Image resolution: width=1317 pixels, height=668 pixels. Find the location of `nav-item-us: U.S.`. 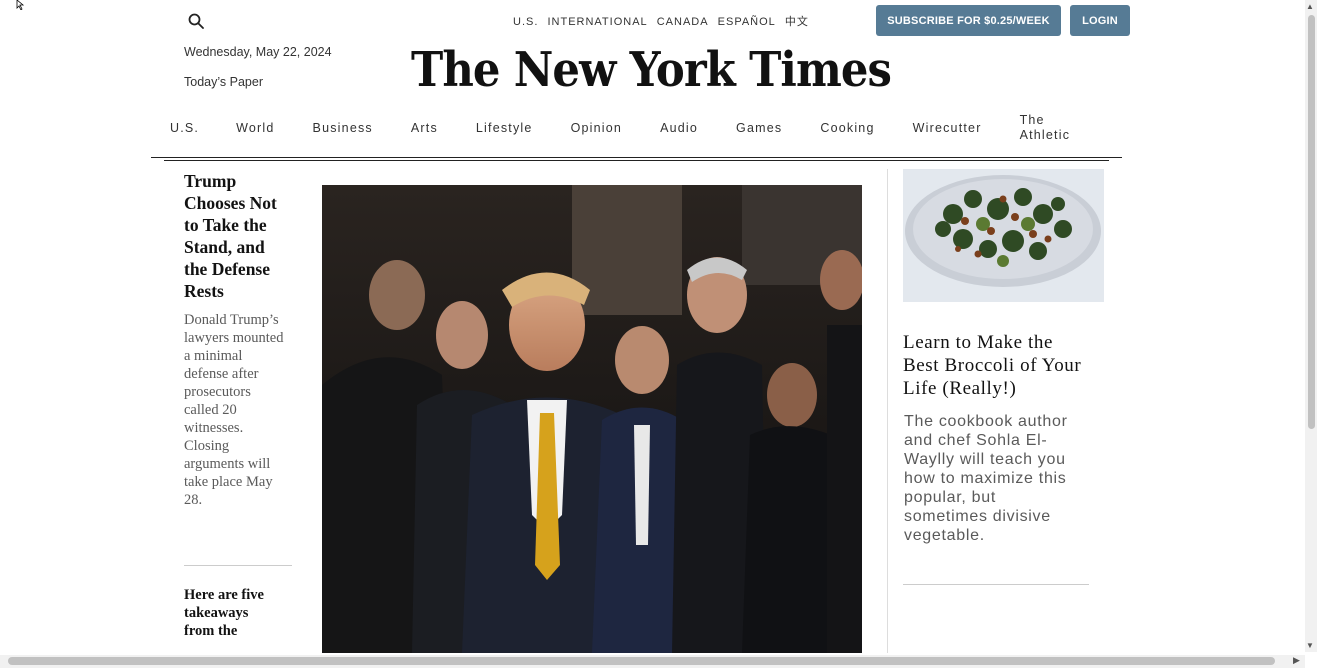

nav-item-us: U.S. is located at coordinates (184, 128).